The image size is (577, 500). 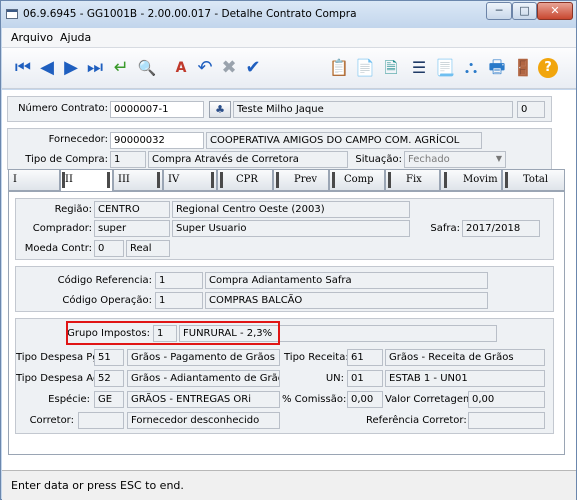 What do you see at coordinates (138, 180) in the screenshot?
I see `tab-iii: III` at bounding box center [138, 180].